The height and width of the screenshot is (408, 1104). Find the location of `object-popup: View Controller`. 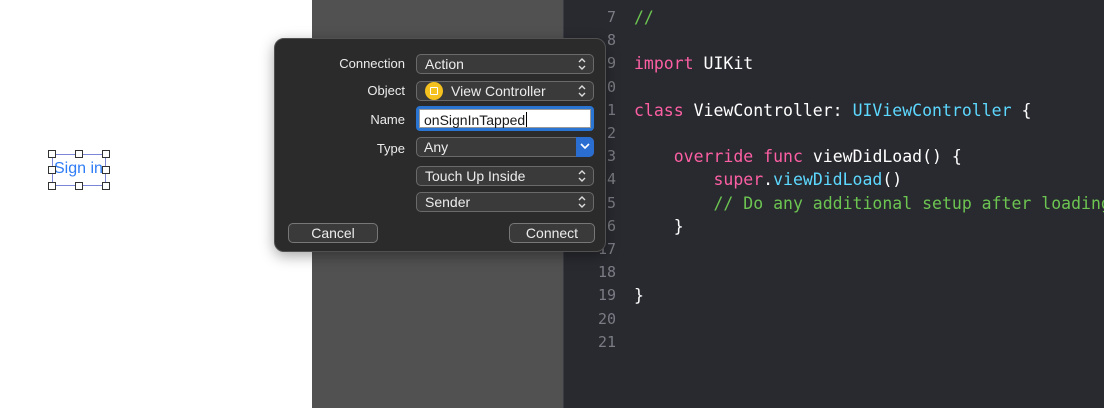

object-popup: View Controller is located at coordinates (505, 91).